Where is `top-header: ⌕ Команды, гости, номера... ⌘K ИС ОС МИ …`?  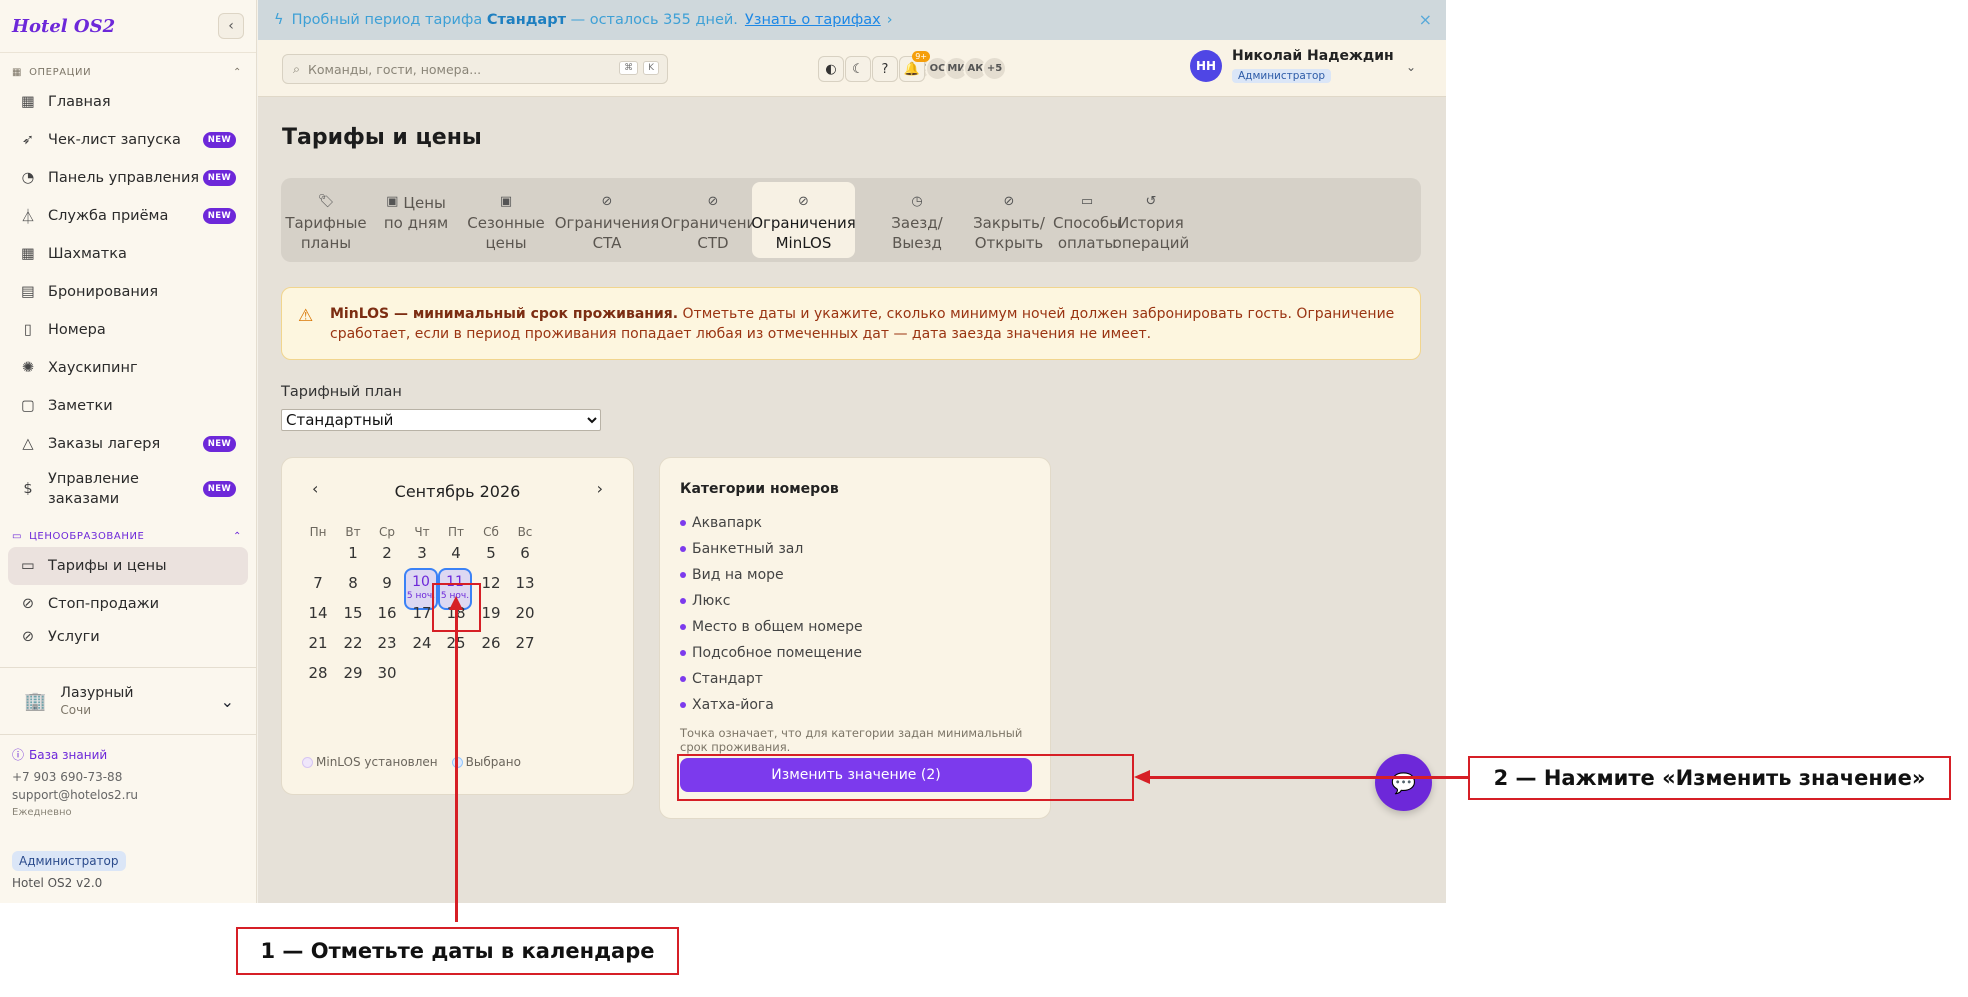
top-header: ⌕ Команды, гости, номера... ⌘K ИС ОС МИ … is located at coordinates (852, 68).